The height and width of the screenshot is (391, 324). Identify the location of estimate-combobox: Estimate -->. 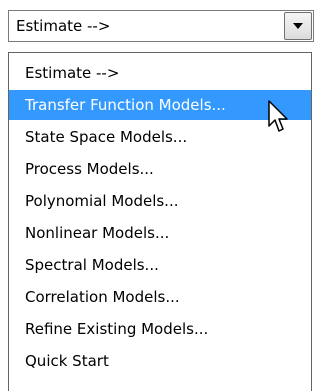
(161, 26).